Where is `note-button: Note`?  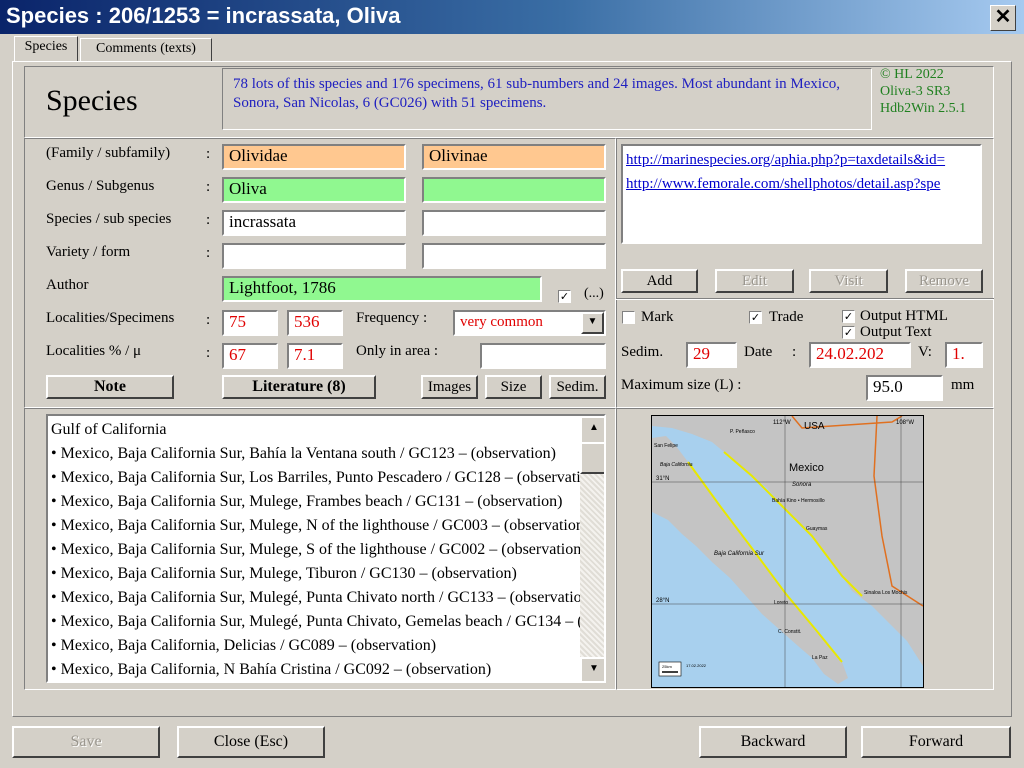
note-button: Note is located at coordinates (110, 387).